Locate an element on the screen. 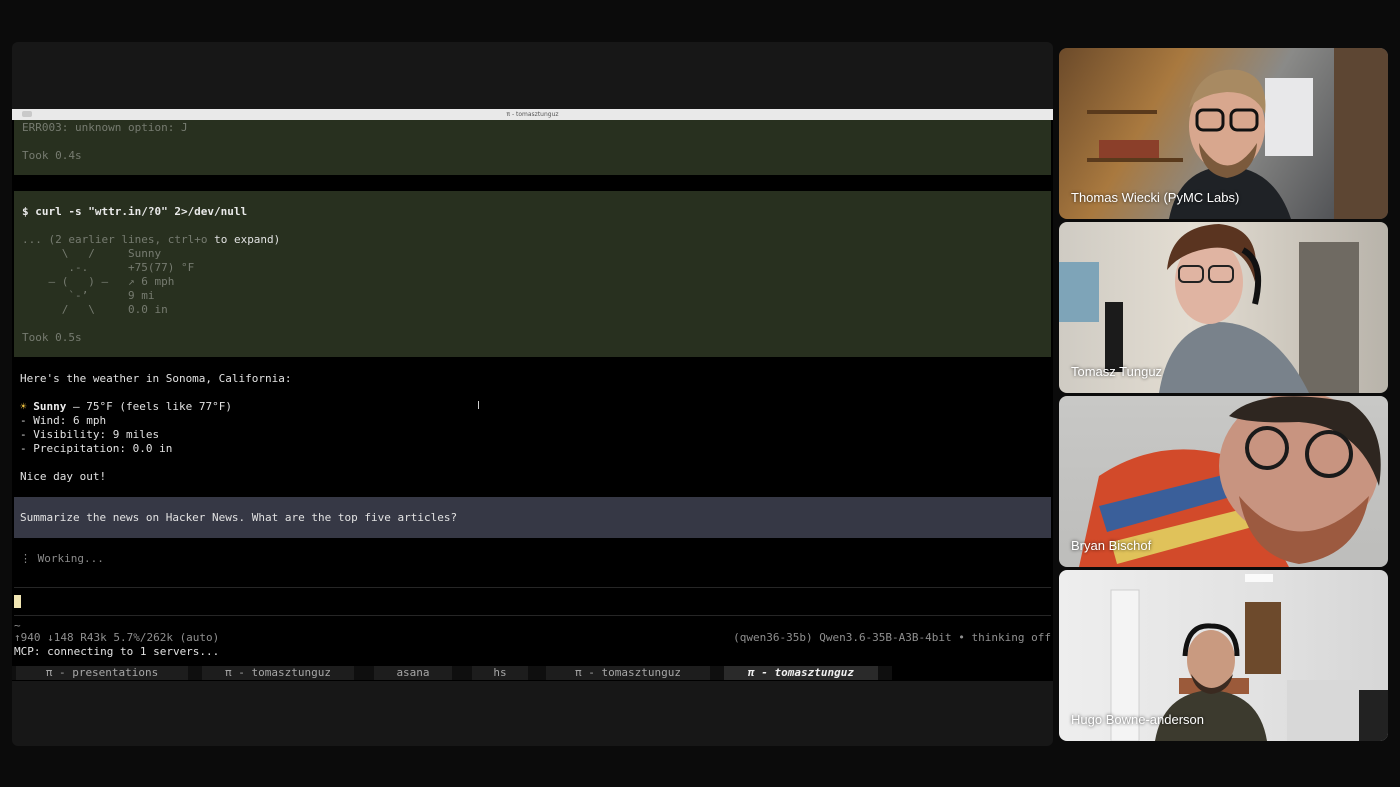  participant-name: Thomas Wiecki (PyMC Labs) is located at coordinates (1155, 197).